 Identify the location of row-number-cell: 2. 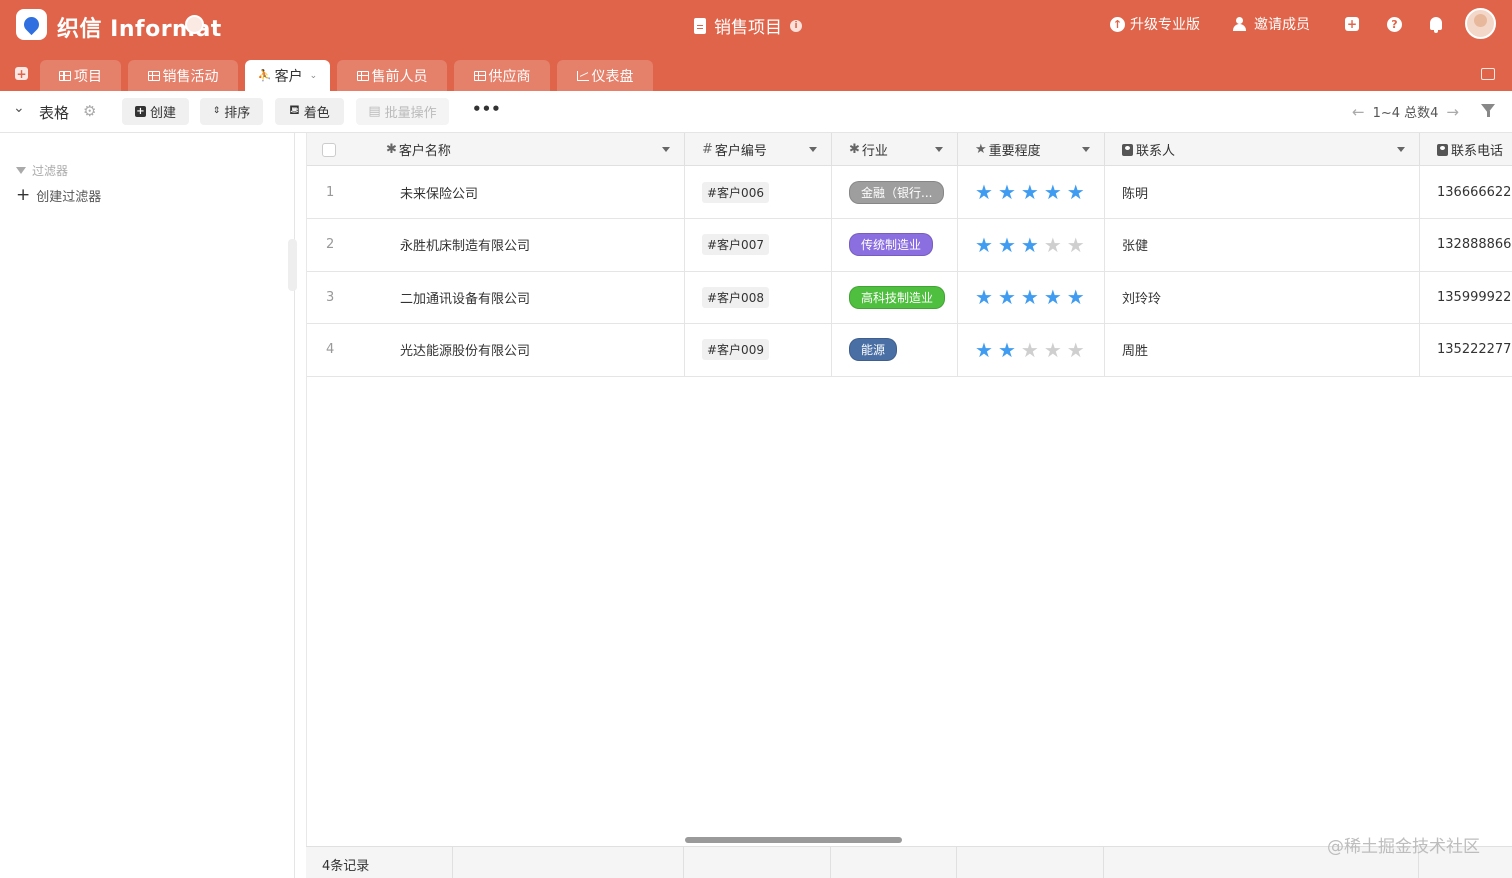
(341, 245).